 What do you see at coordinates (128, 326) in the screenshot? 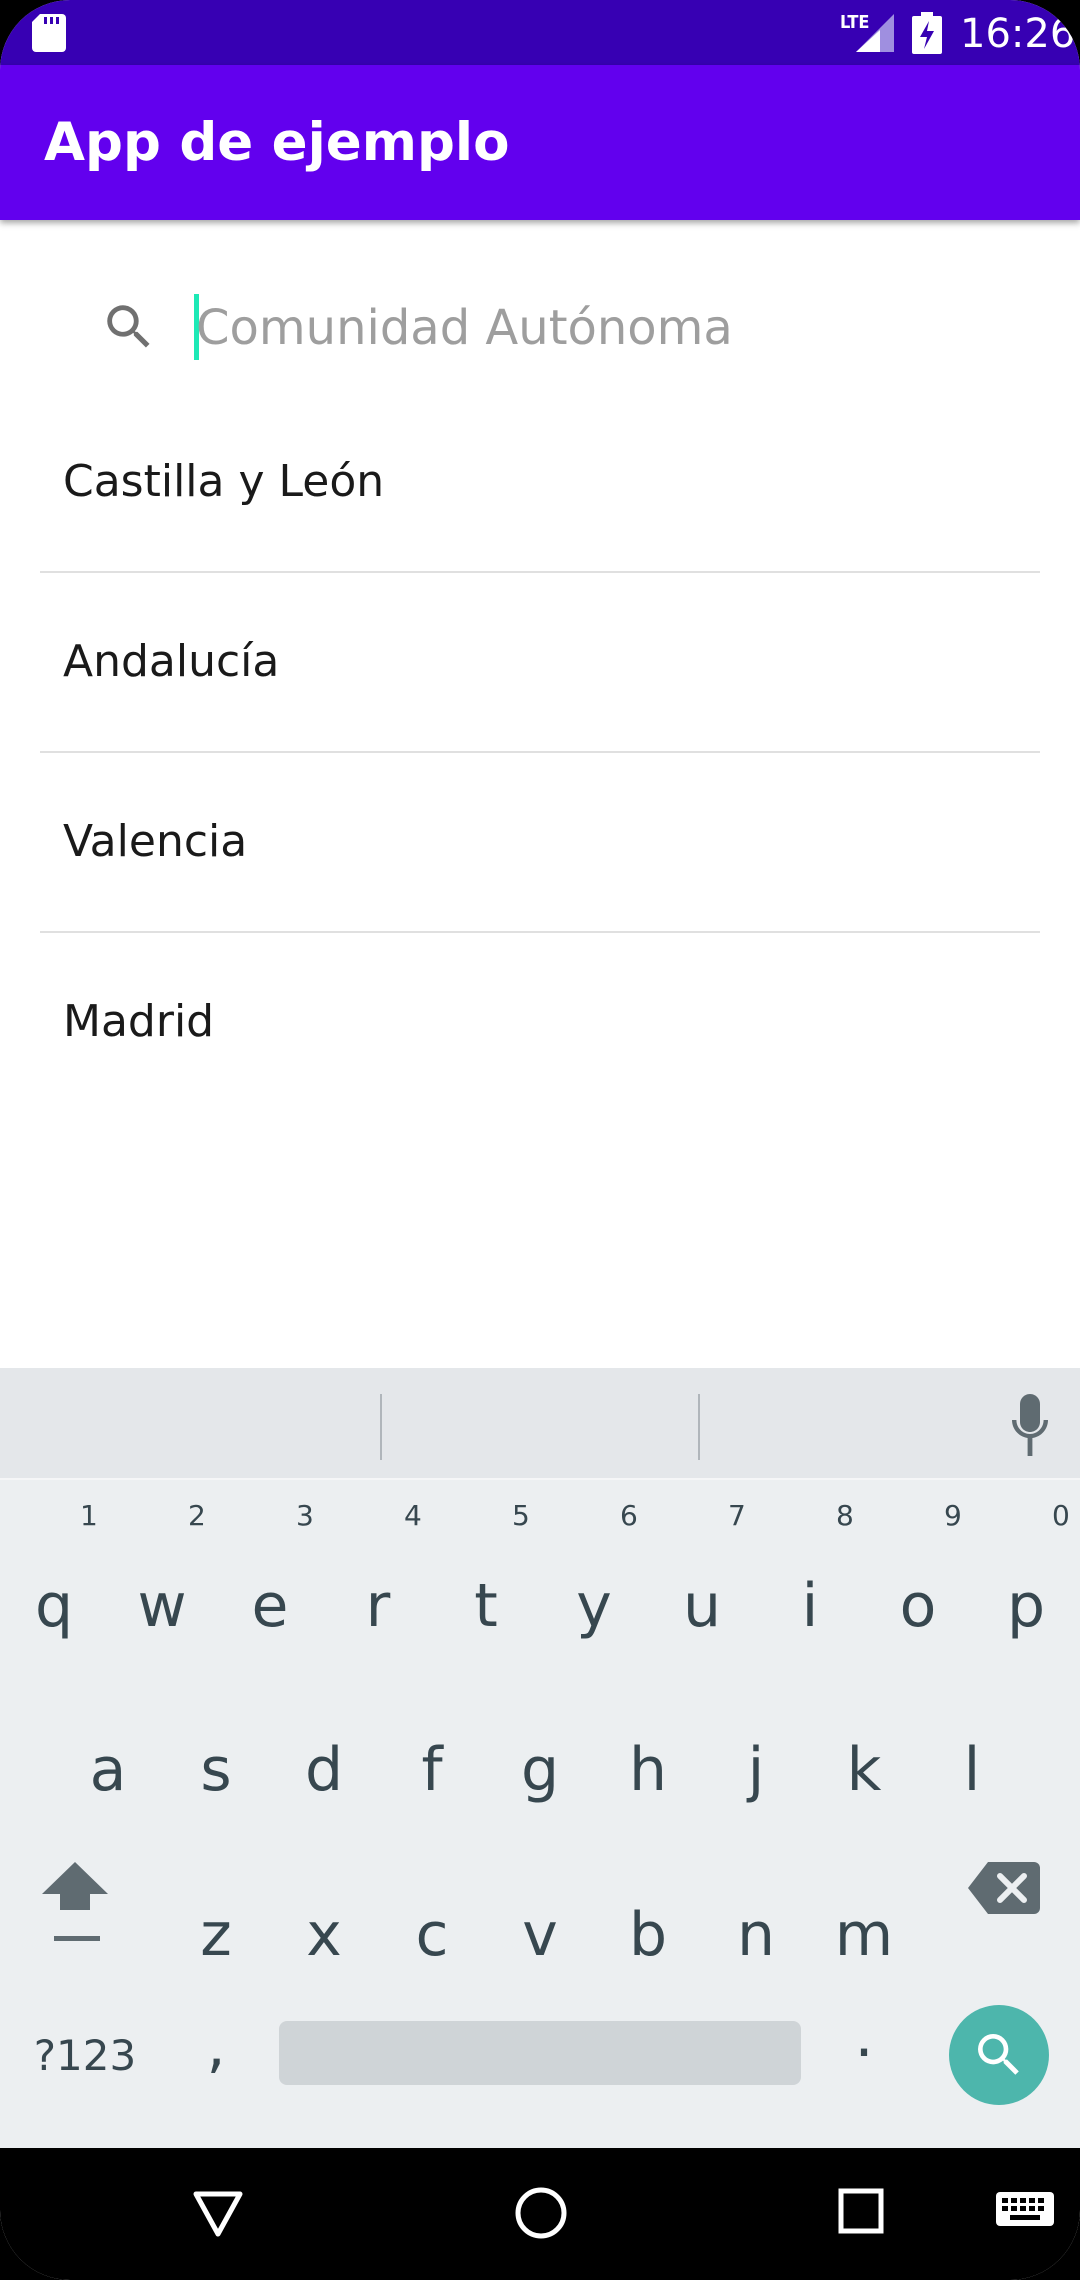
I see `search-icon` at bounding box center [128, 326].